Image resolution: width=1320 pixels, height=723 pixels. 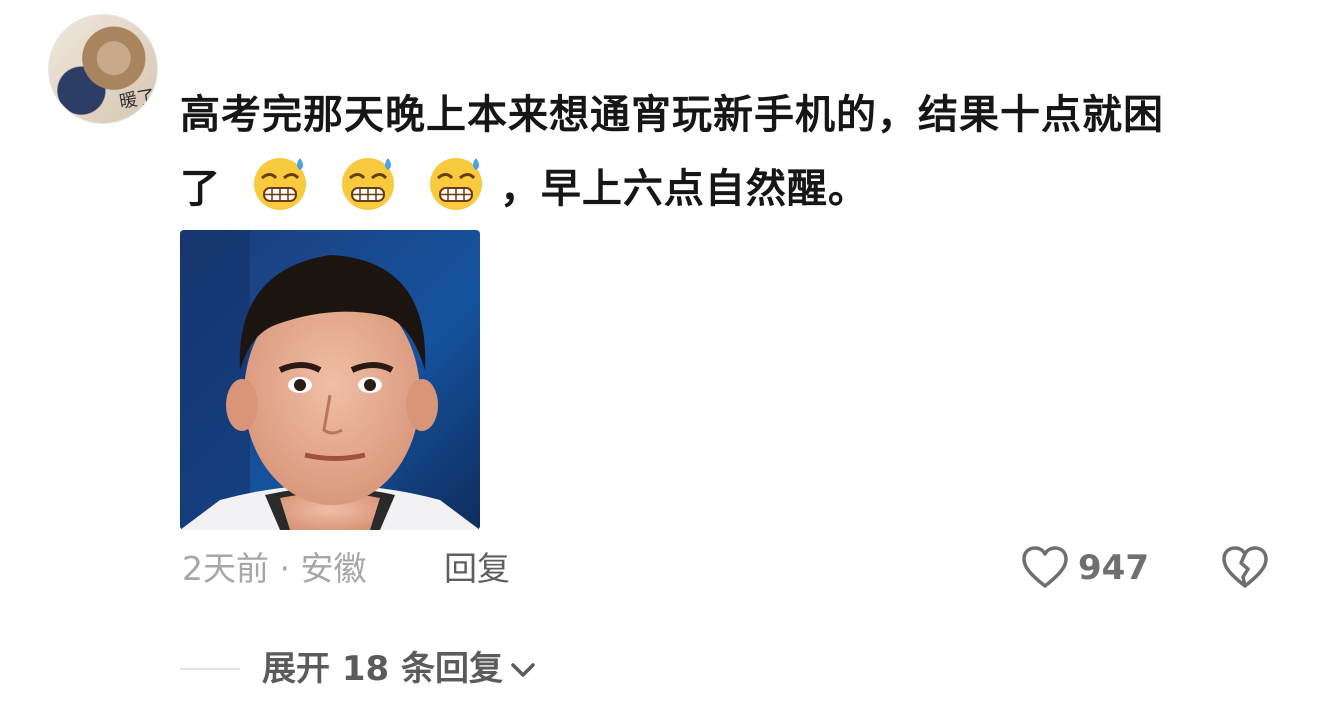 I want to click on dislike-button, so click(x=1245, y=568).